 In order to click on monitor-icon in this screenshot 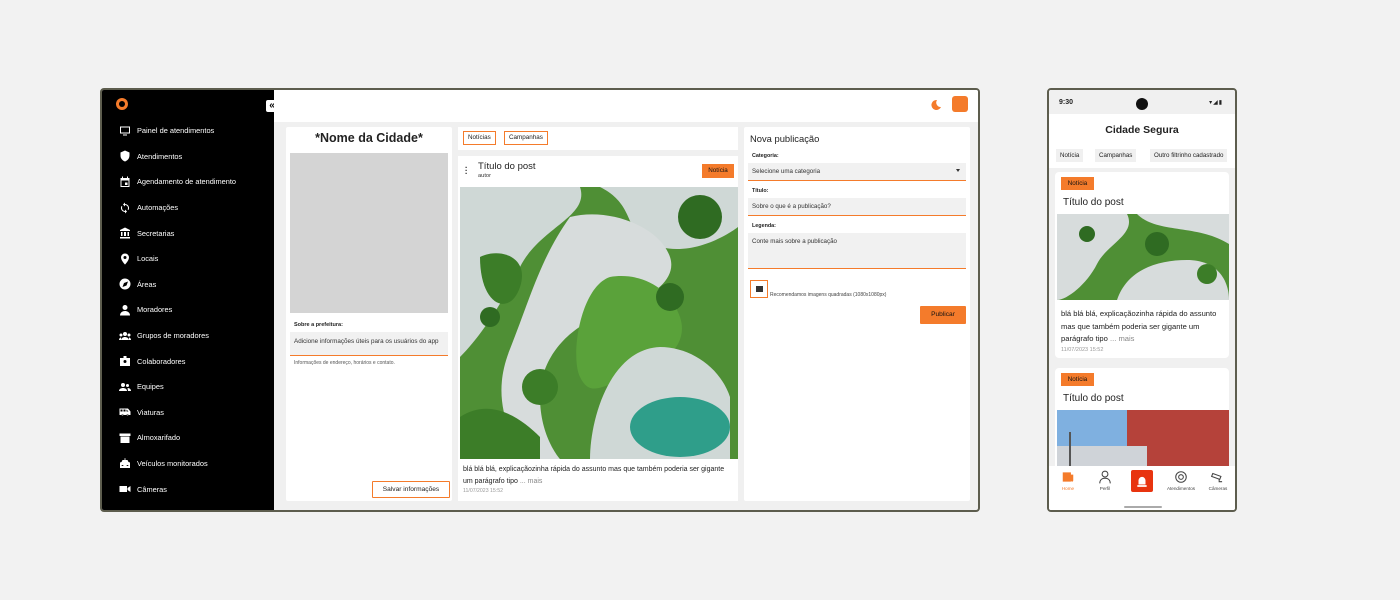, I will do `click(124, 130)`.